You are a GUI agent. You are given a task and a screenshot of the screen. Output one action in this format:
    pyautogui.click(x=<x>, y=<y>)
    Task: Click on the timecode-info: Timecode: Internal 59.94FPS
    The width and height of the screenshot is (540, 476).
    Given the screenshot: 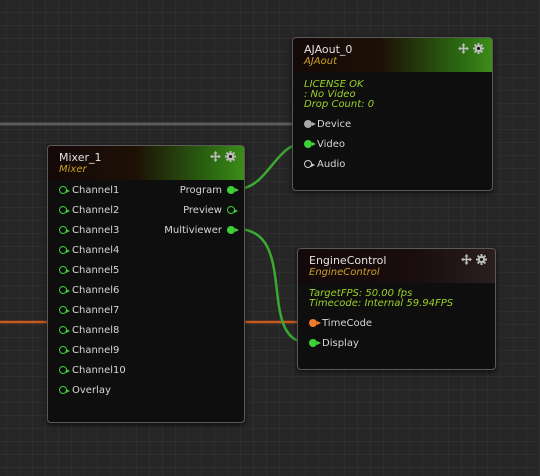 What is the action you would take?
    pyautogui.click(x=381, y=303)
    